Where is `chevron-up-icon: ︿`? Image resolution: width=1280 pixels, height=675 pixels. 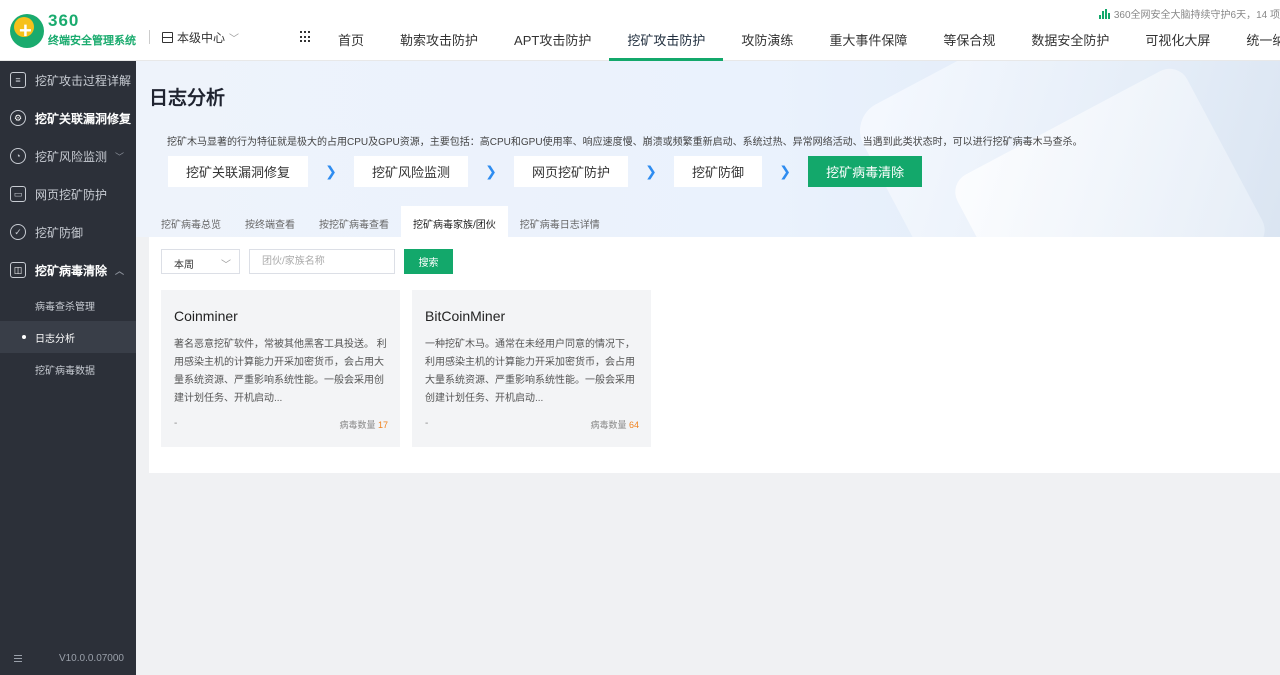
chevron-up-icon: ︿ is located at coordinates (119, 270).